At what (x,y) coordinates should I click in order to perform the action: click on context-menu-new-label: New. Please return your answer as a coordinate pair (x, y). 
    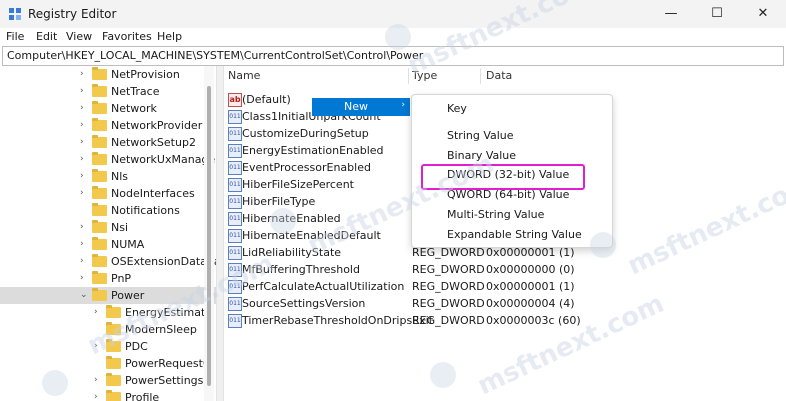
    Looking at the image, I should click on (356, 106).